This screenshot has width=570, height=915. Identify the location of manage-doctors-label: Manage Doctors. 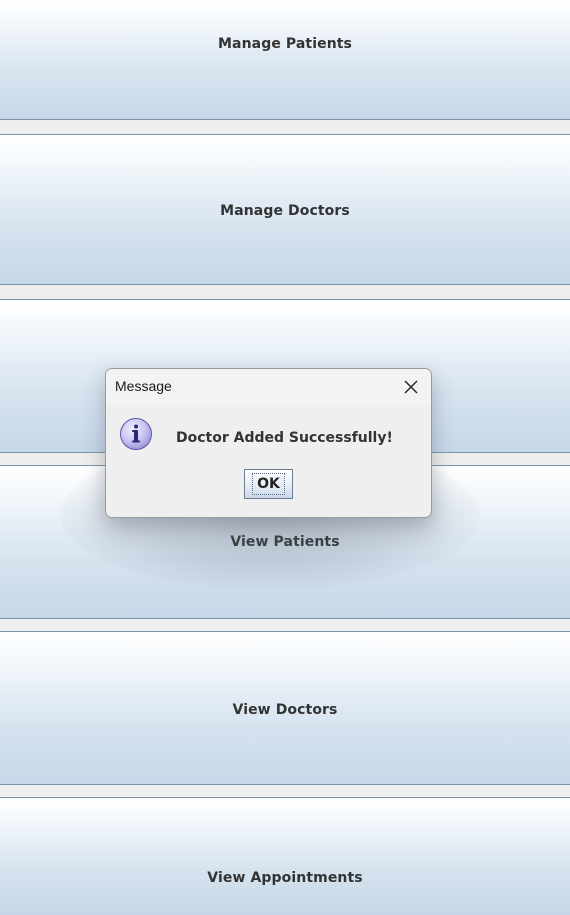
(285, 210).